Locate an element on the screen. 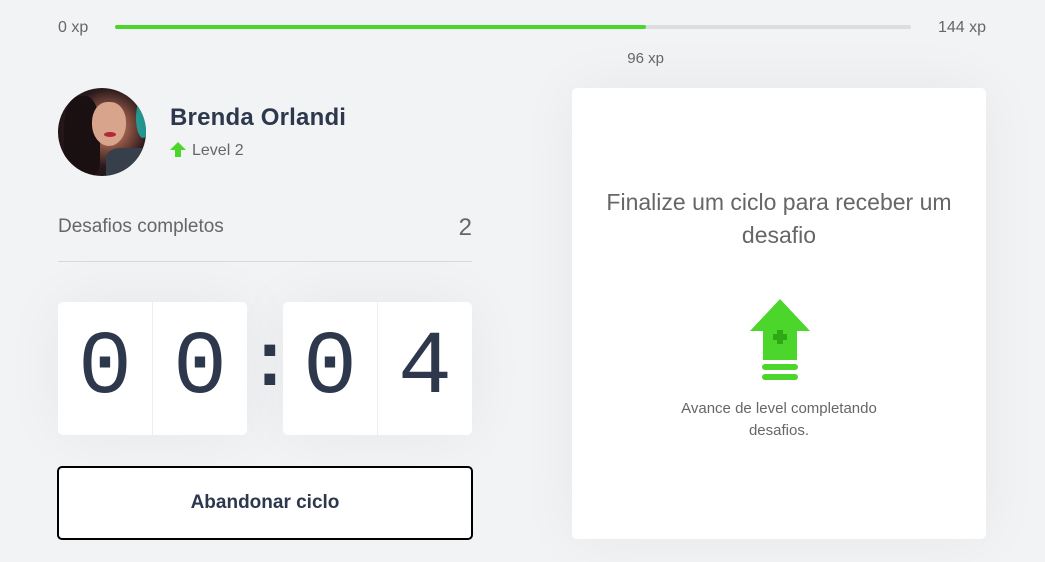 The height and width of the screenshot is (562, 1045). minute-digit-right: 0 is located at coordinates (199, 368).